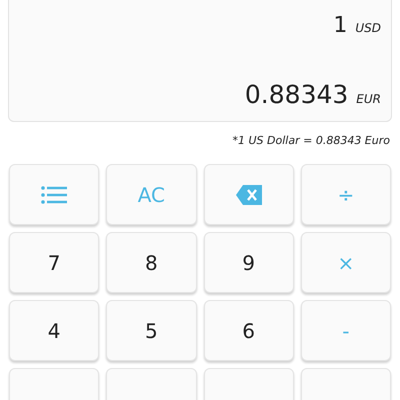 This screenshot has width=400, height=400. I want to click on currency-code: USD, so click(368, 28).